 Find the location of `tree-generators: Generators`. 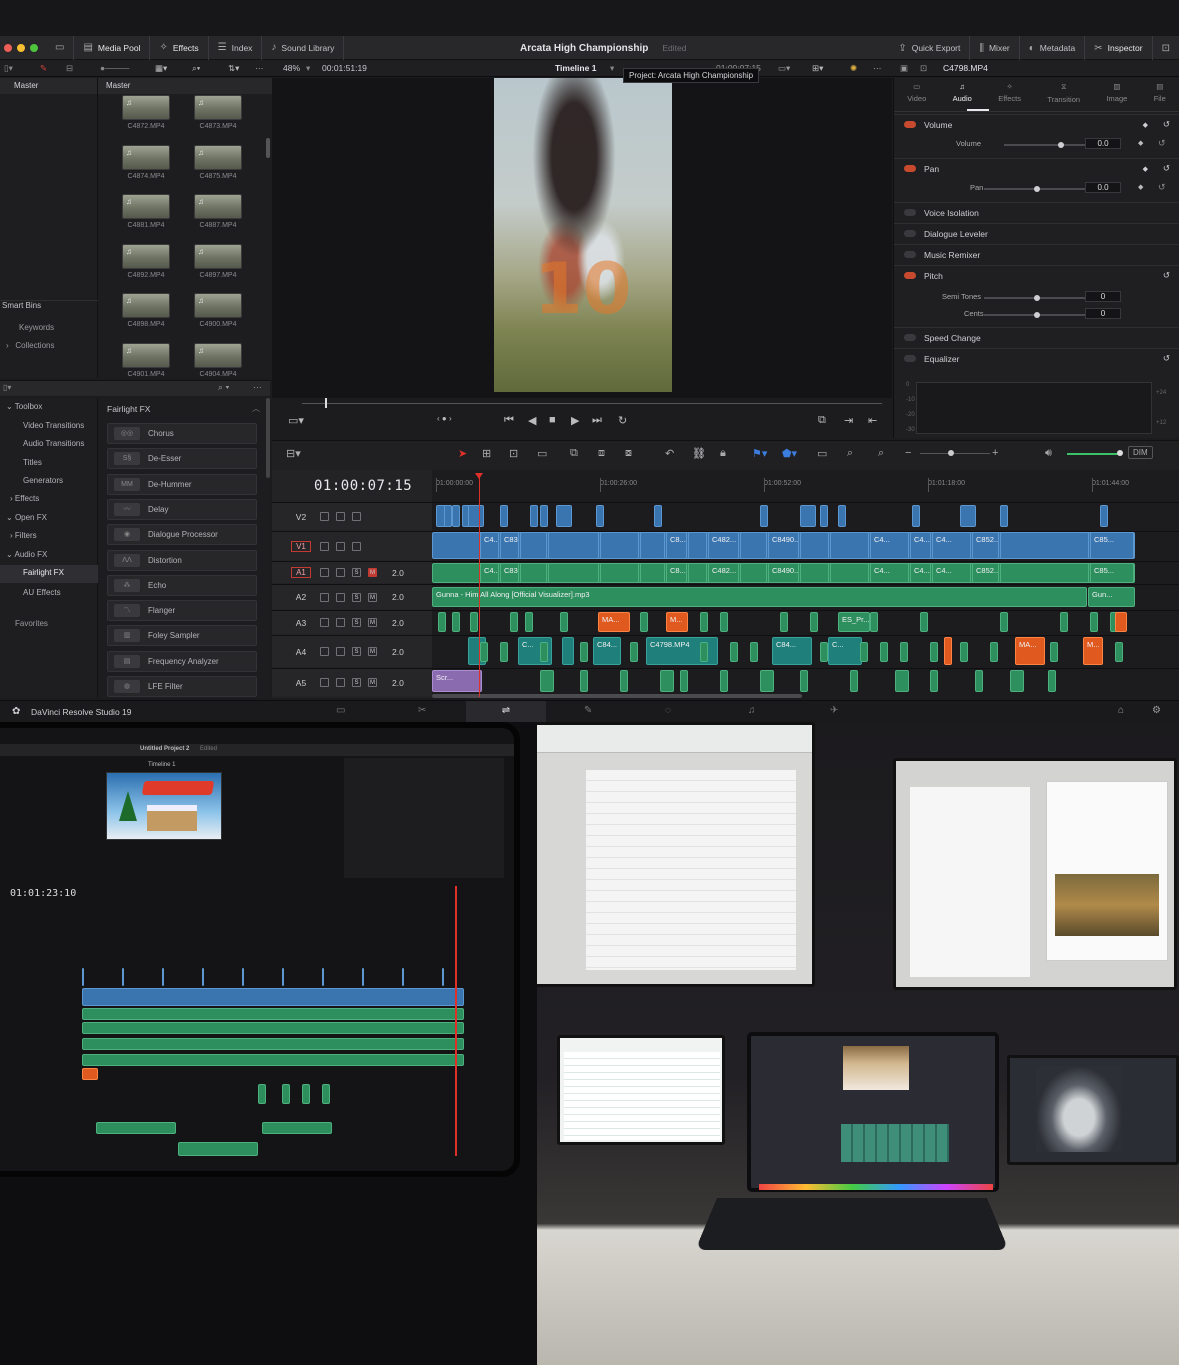

tree-generators: Generators is located at coordinates (43, 480).